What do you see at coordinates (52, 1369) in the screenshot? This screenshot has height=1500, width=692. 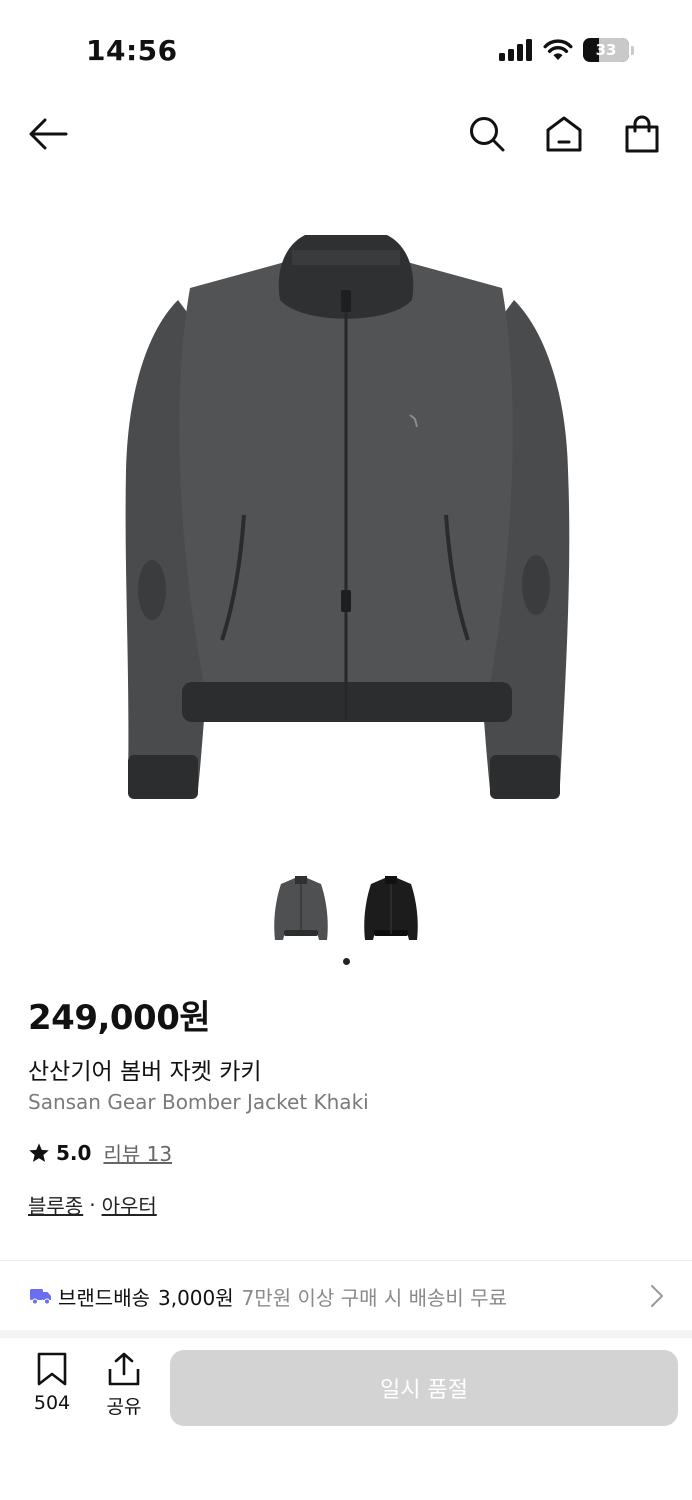 I see `bookmark-icon` at bounding box center [52, 1369].